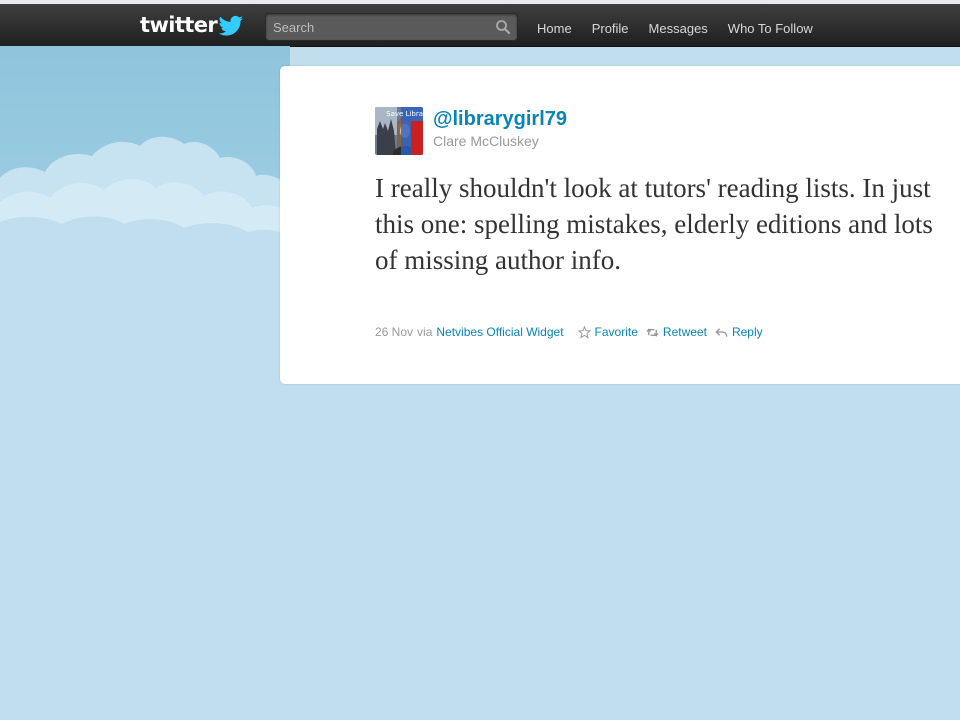 This screenshot has width=960, height=720. What do you see at coordinates (231, 25) in the screenshot?
I see `twitter-bird-icon` at bounding box center [231, 25].